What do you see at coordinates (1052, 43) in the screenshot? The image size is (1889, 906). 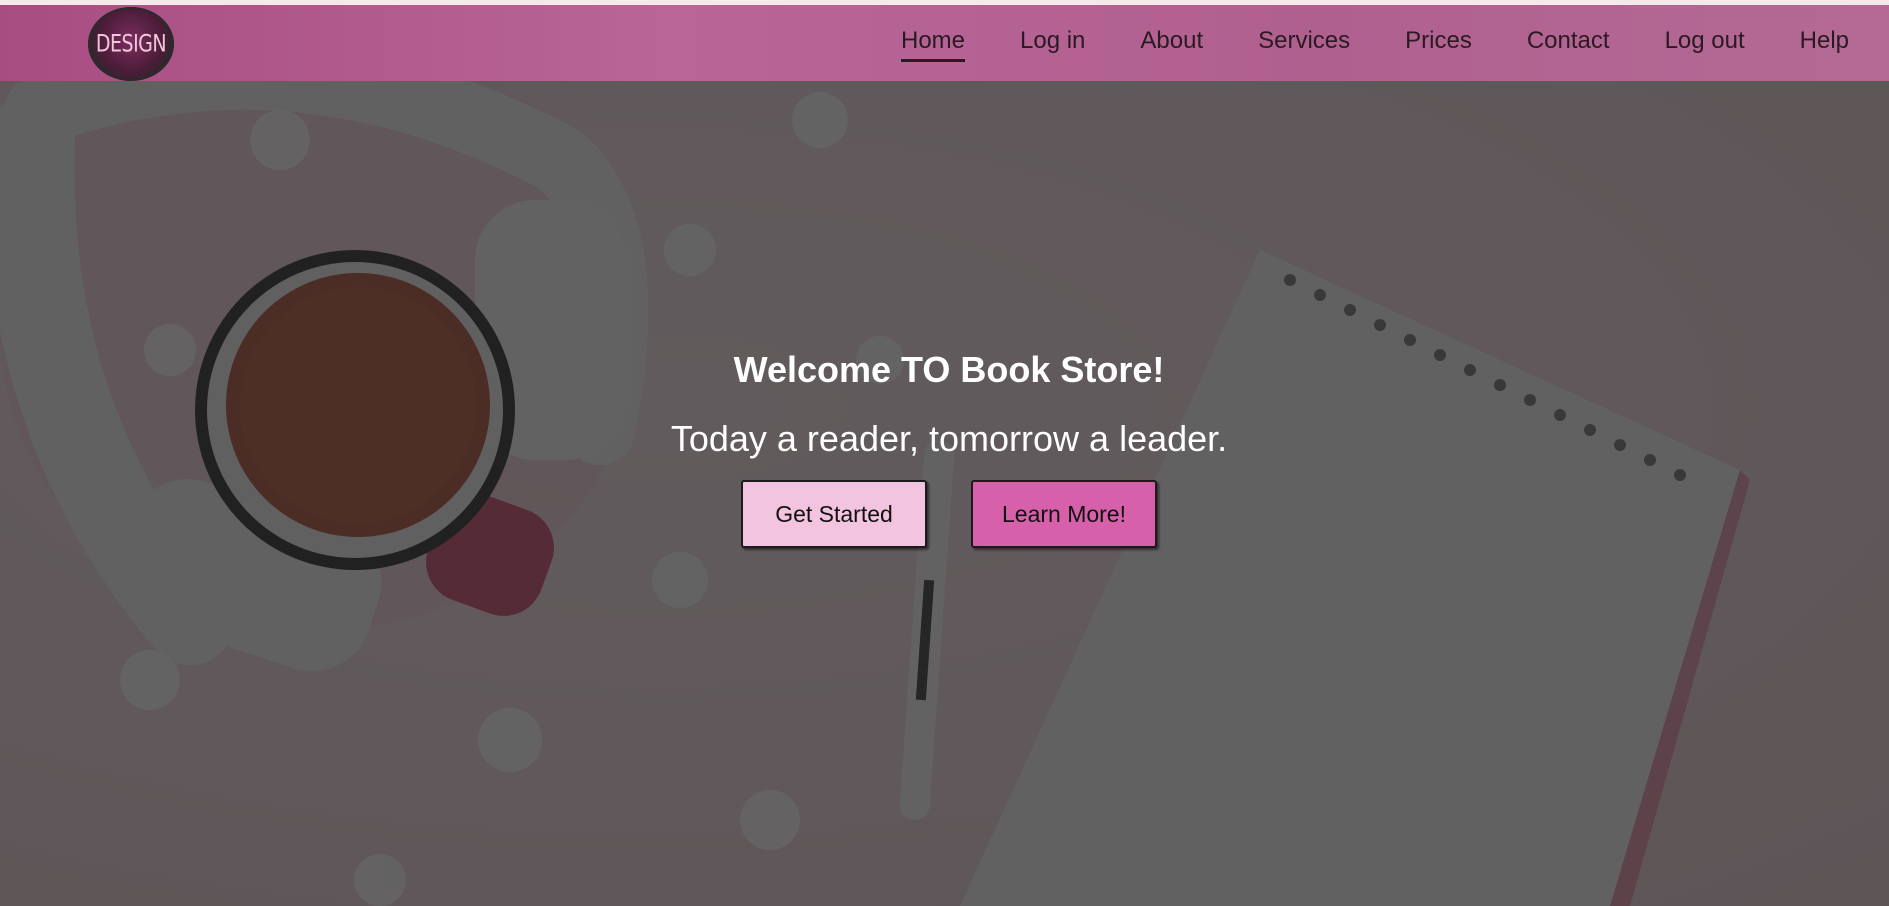 I see `nav-item-log-in: Log in` at bounding box center [1052, 43].